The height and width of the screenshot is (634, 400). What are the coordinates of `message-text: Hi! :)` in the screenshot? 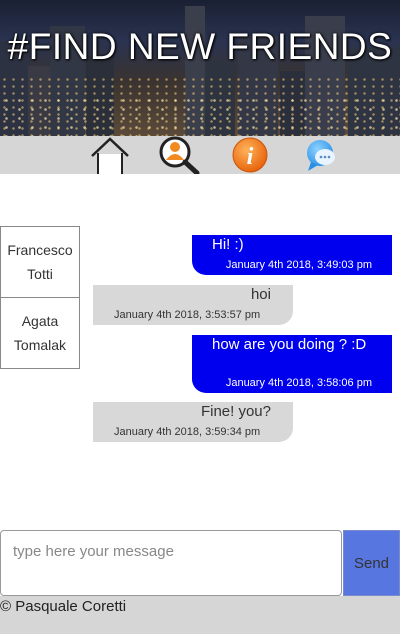 It's located at (228, 244).